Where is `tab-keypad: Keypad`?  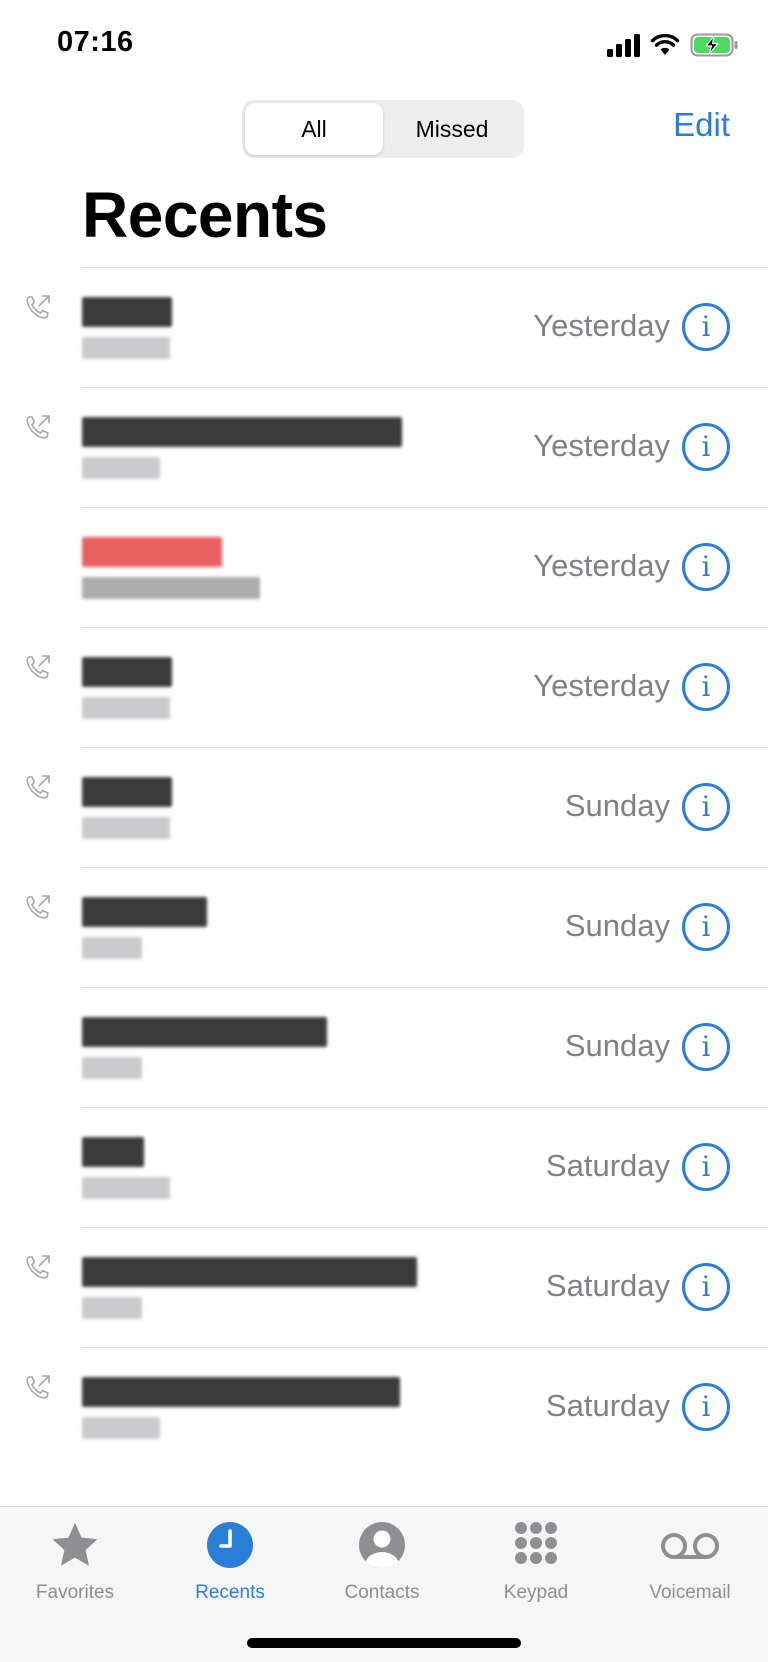 tab-keypad: Keypad is located at coordinates (536, 1562).